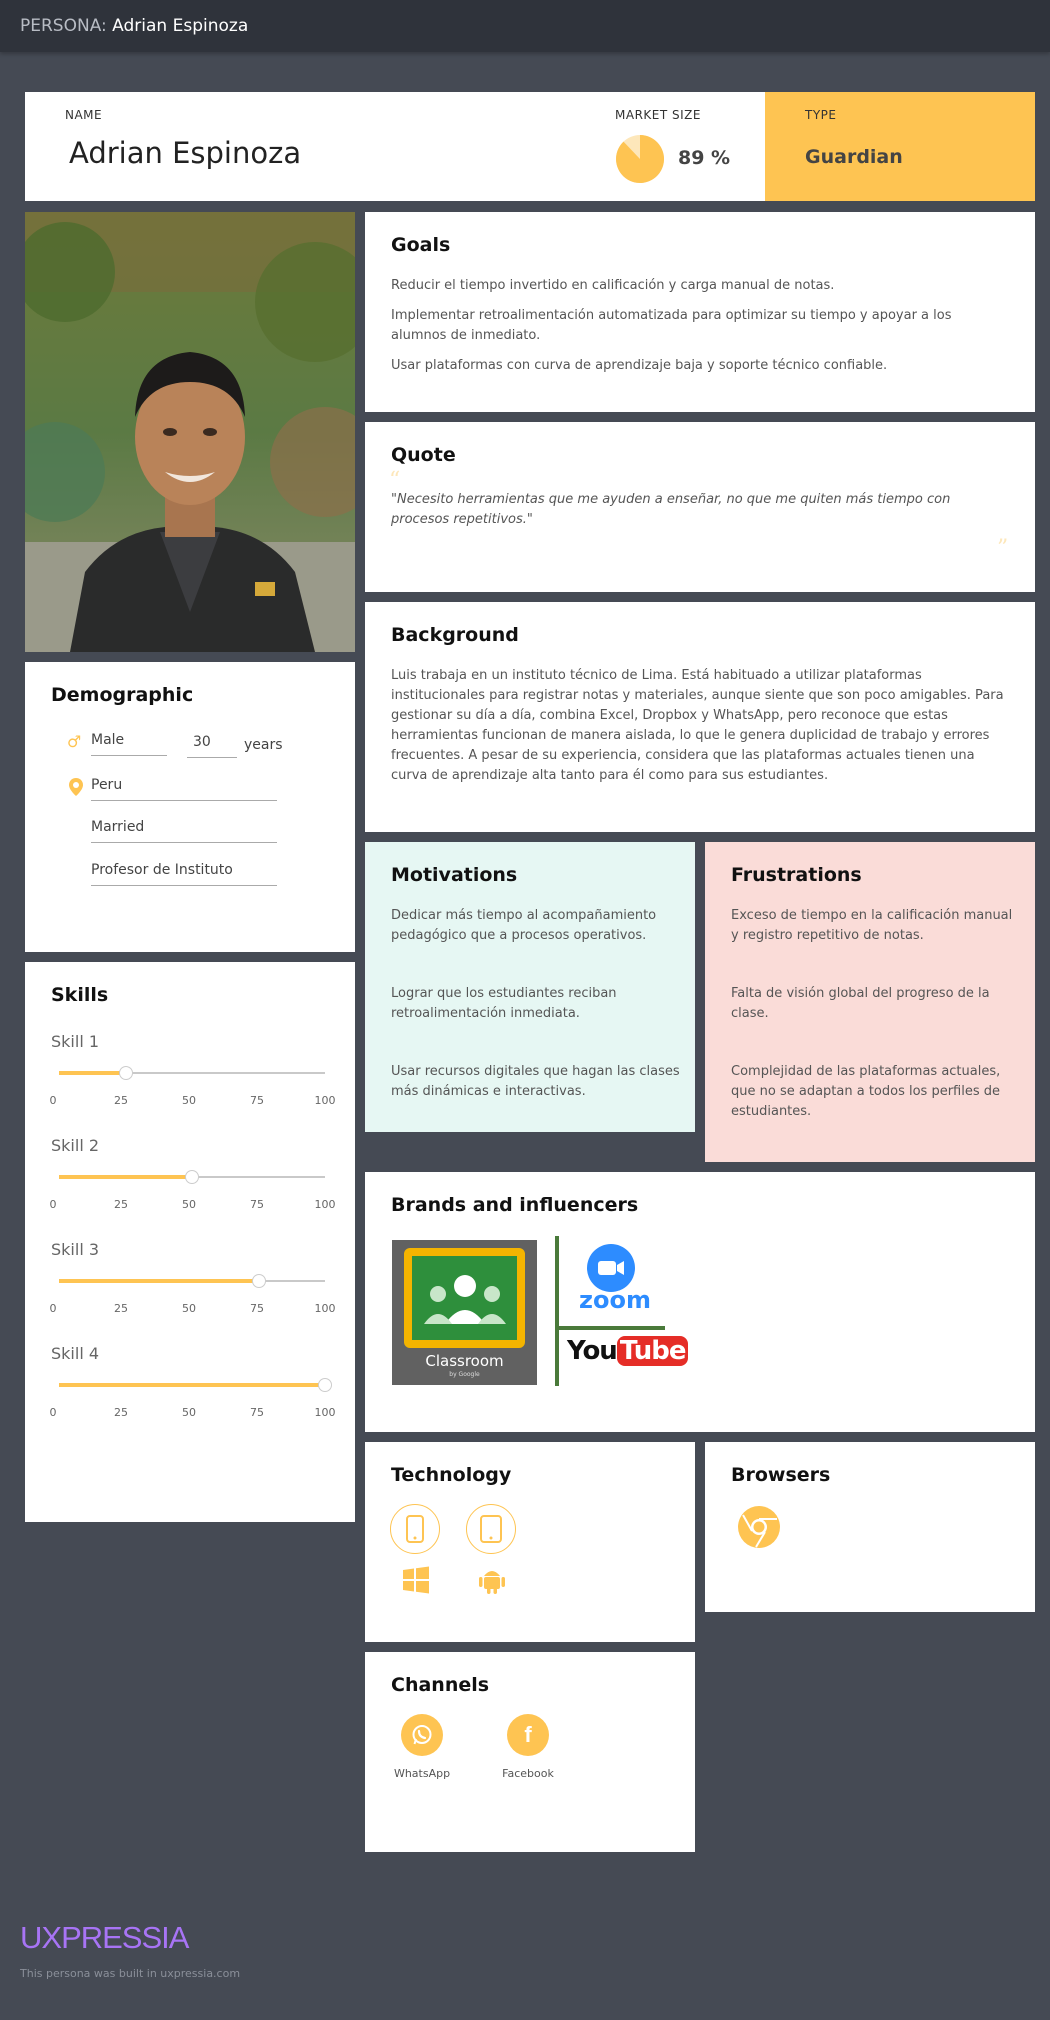  What do you see at coordinates (129, 744) in the screenshot?
I see `gender-field: Male` at bounding box center [129, 744].